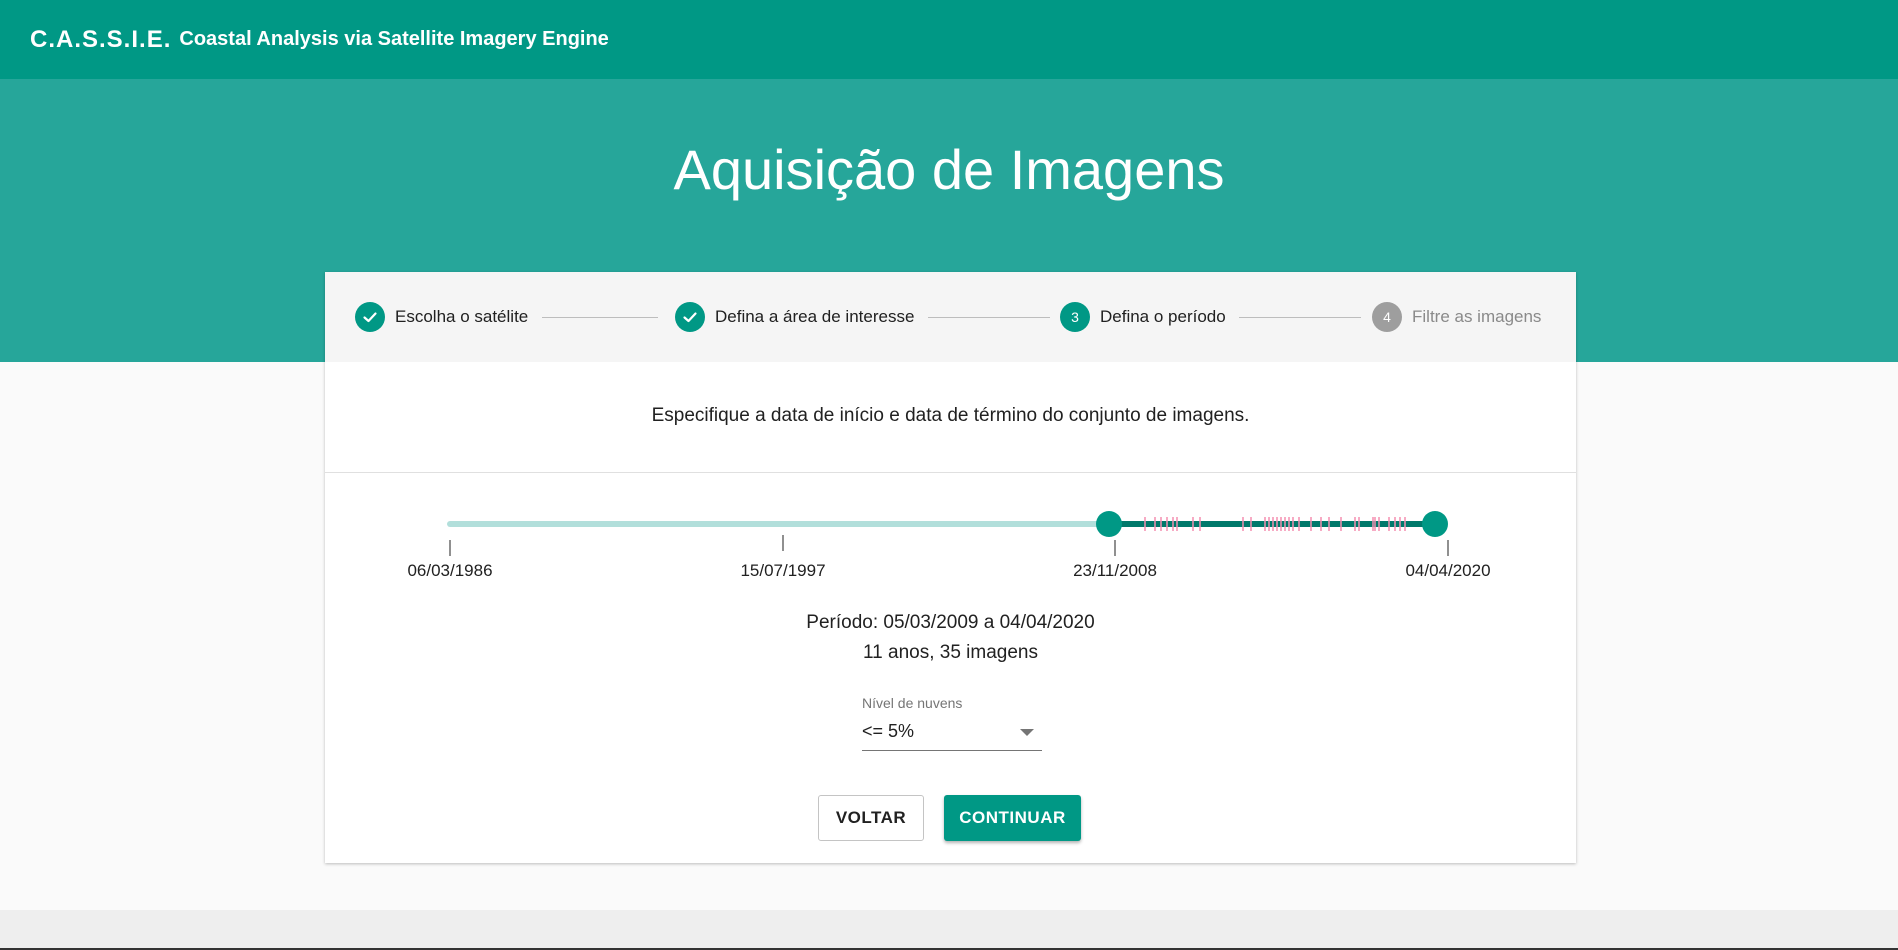 The image size is (1898, 950). Describe the element at coordinates (462, 316) in the screenshot. I see `step-label: Escolha o satélite` at that location.